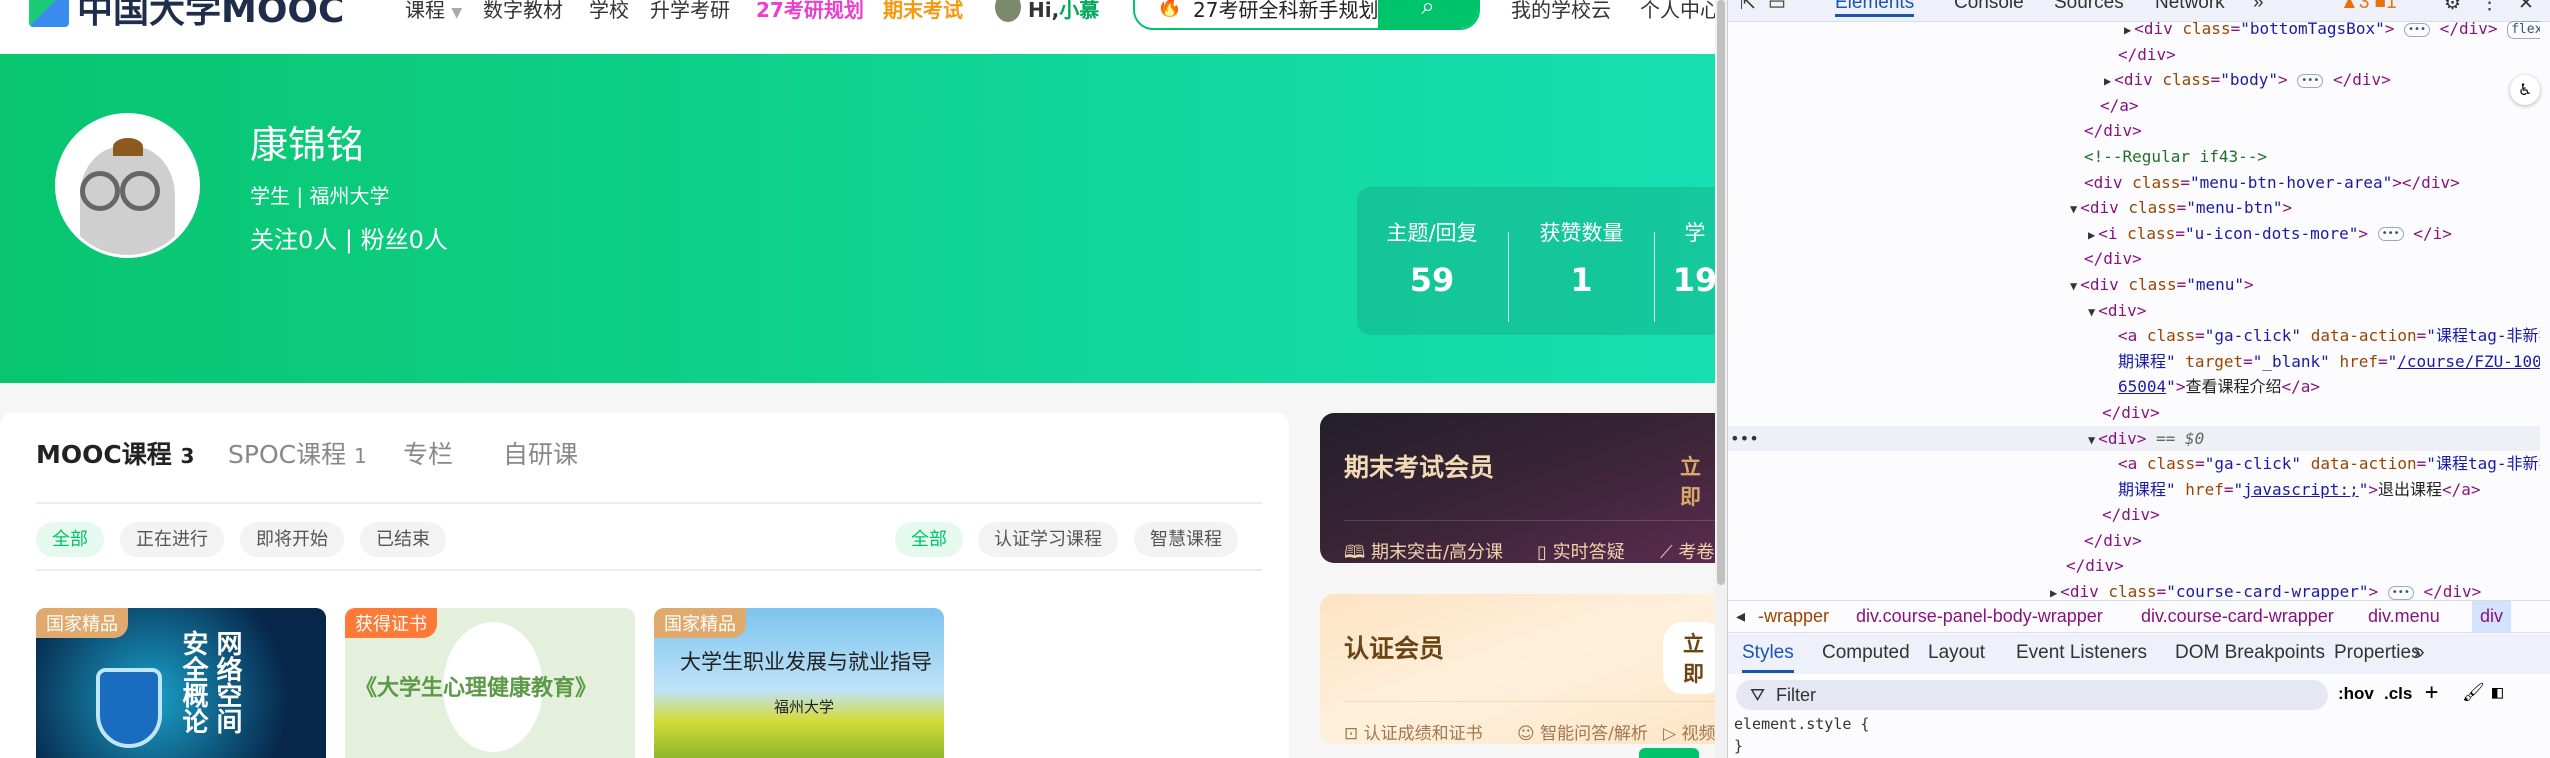  Describe the element at coordinates (2301, 489) in the screenshot. I see `href-link: javascript:;` at that location.